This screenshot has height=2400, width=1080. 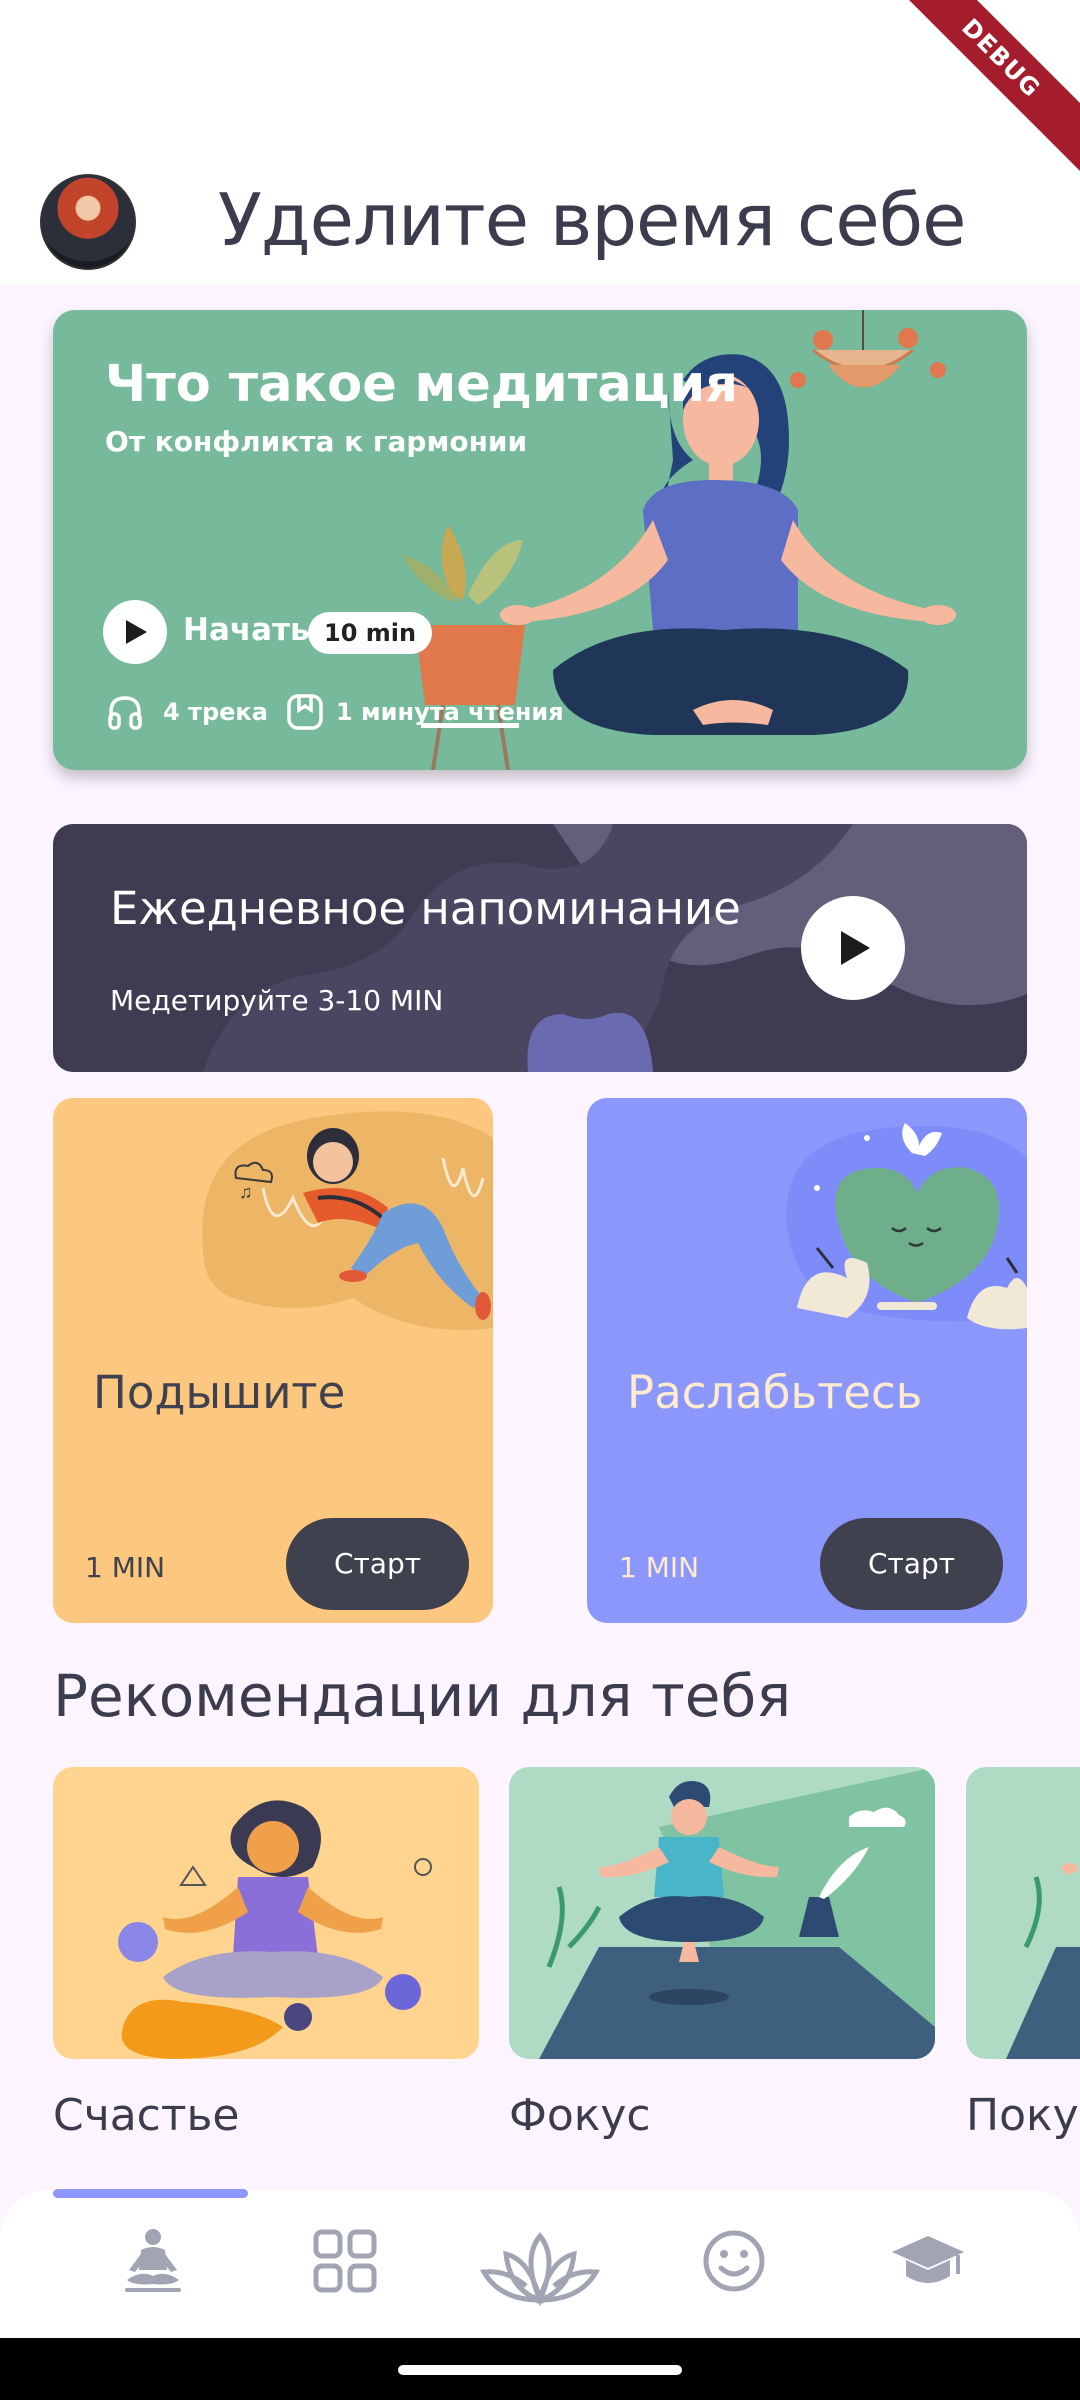 I want to click on relax-start-button: Старт, so click(x=911, y=1564).